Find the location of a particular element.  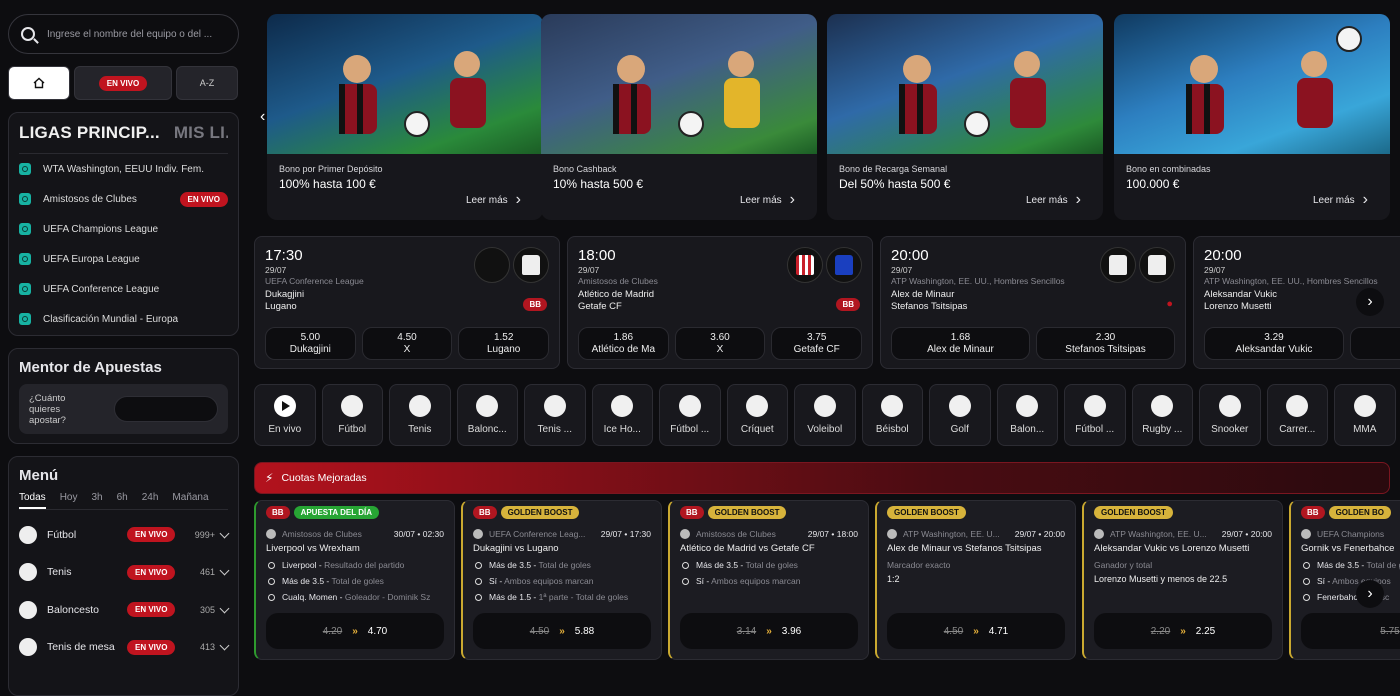

boost-odds-button: 5.75 is located at coordinates (1350, 631).